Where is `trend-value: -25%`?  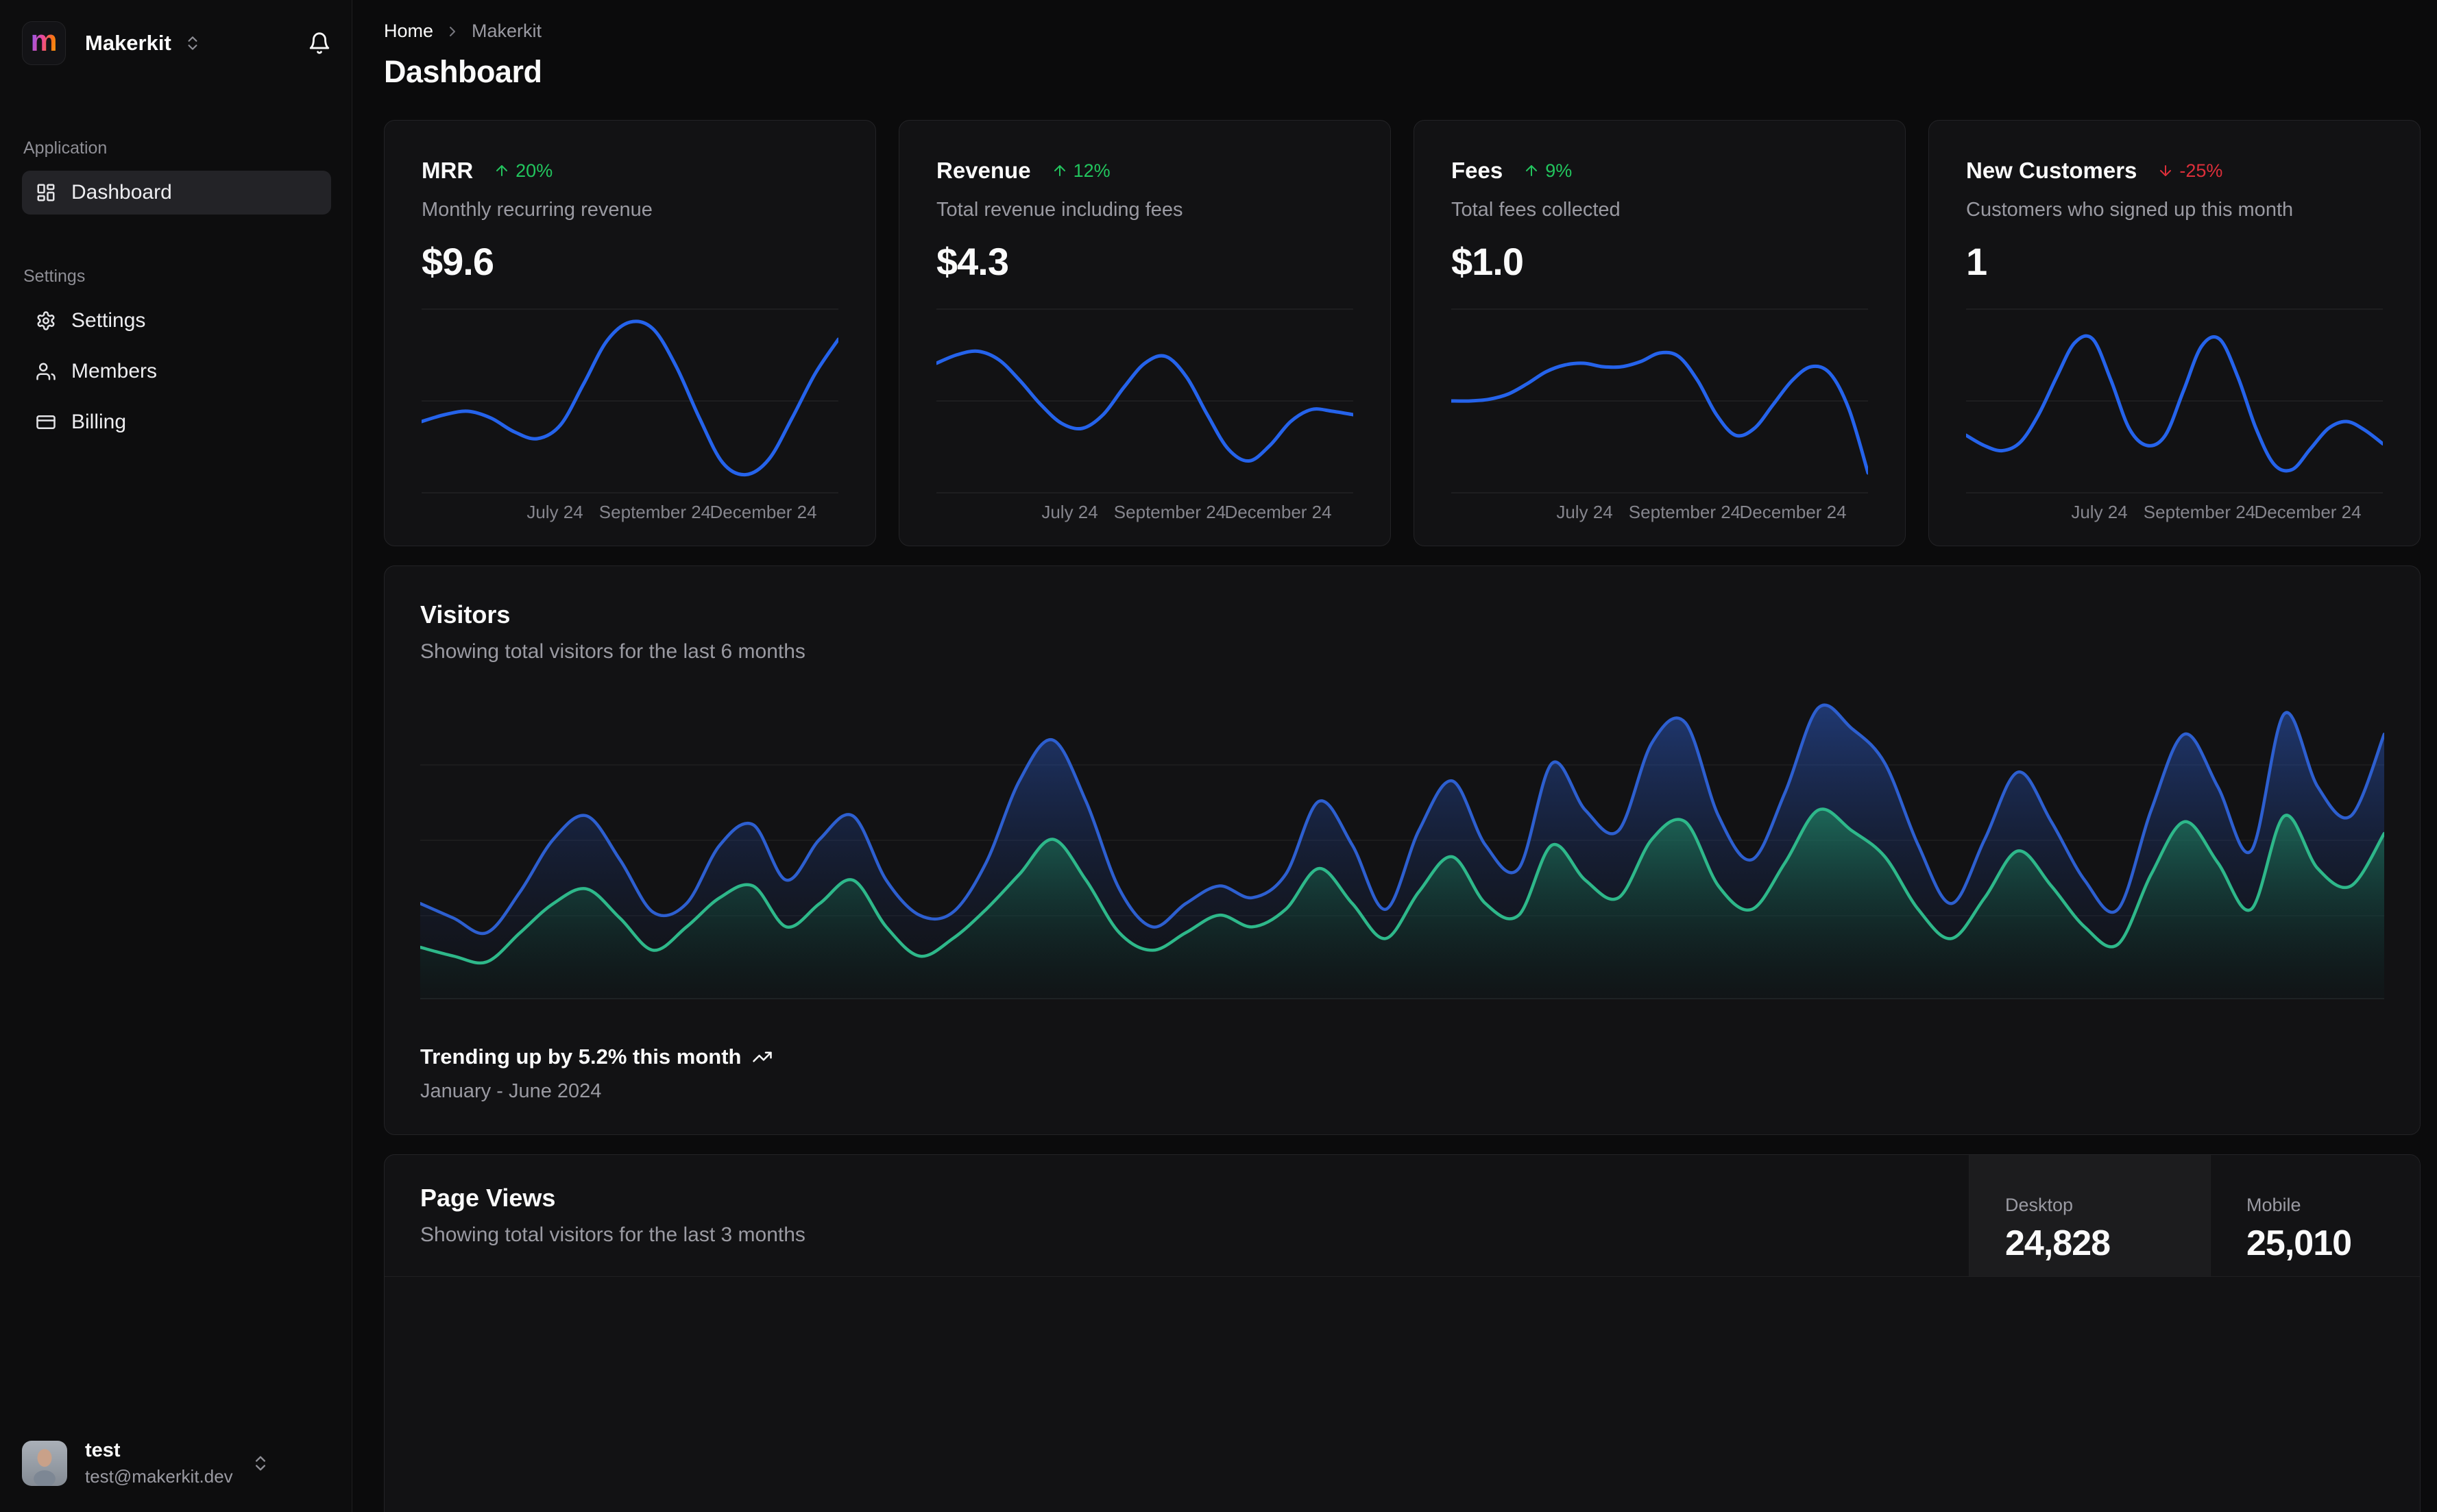
trend-value: -25% is located at coordinates (2201, 171).